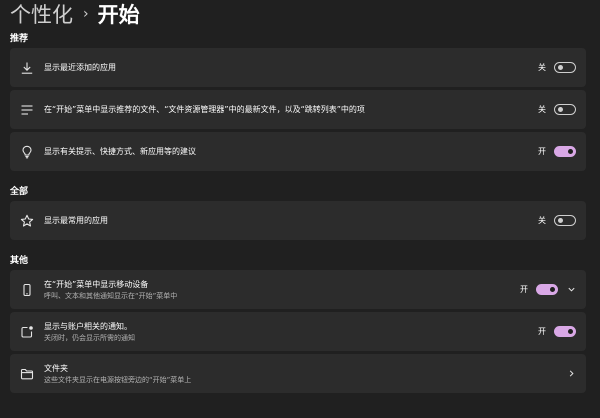 The height and width of the screenshot is (418, 600). I want to click on section-title-all: 全部, so click(19, 192).